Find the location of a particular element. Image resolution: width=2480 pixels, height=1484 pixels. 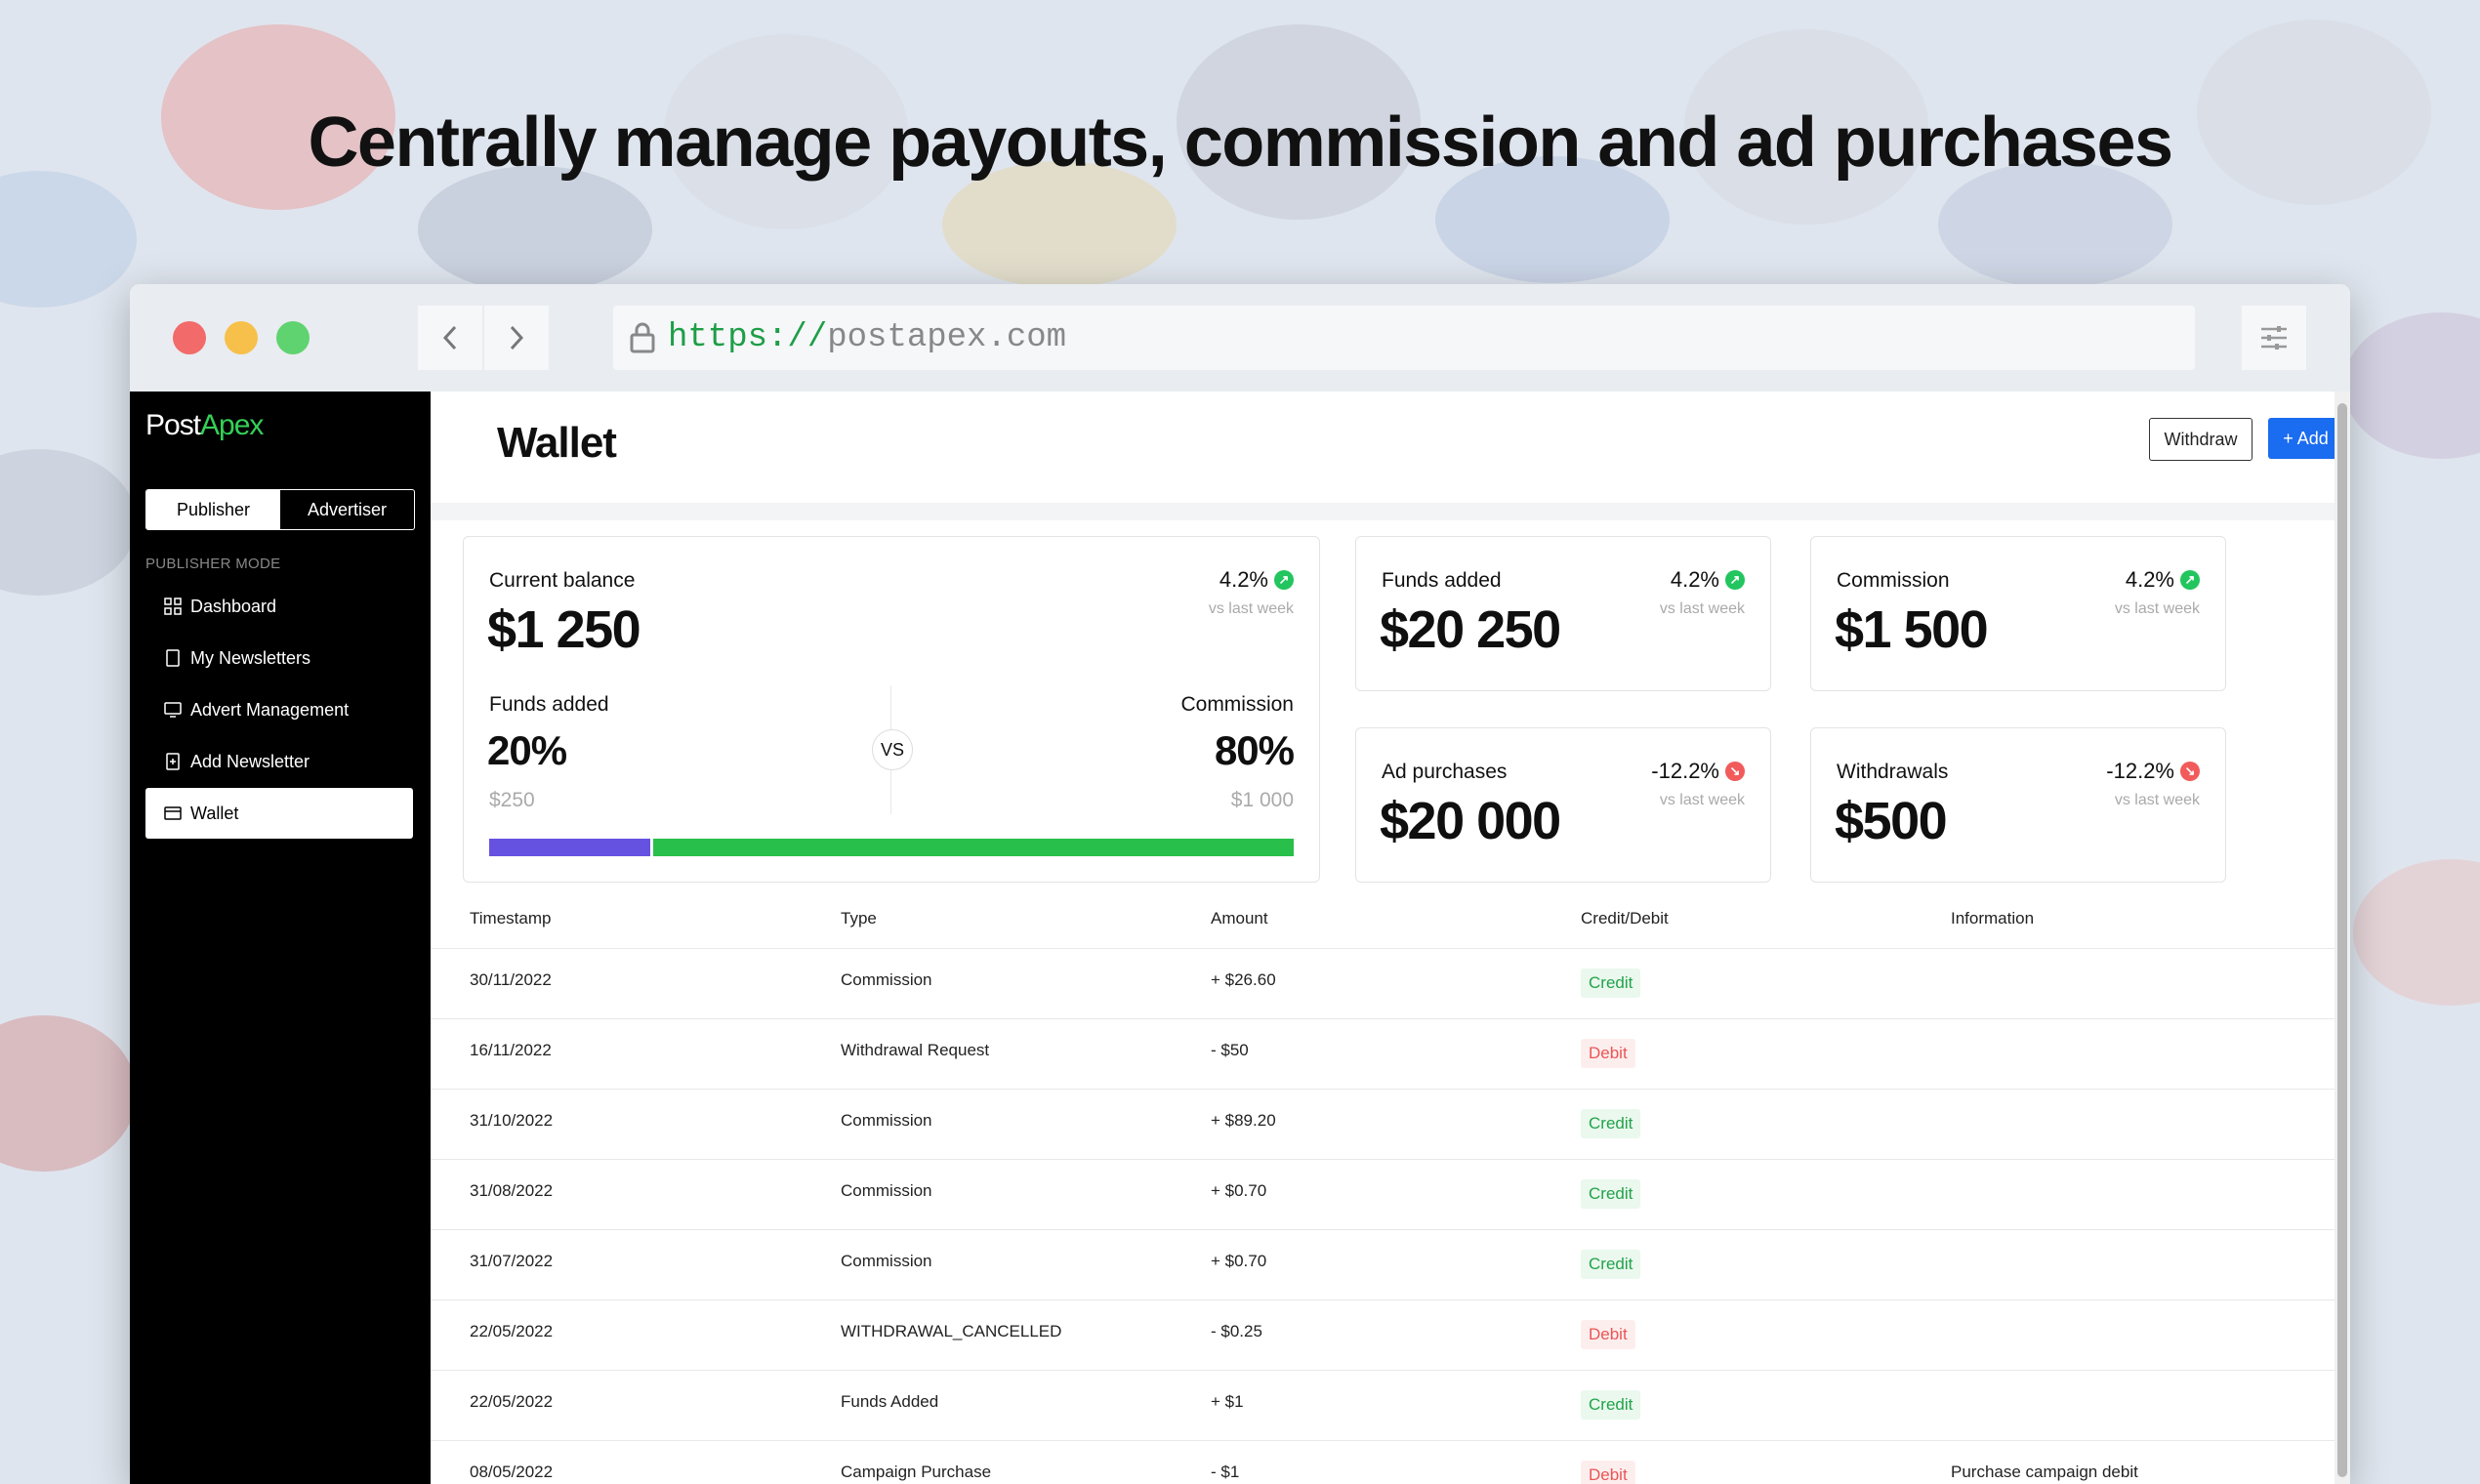

funds-added-percent: 20% is located at coordinates (527, 750).